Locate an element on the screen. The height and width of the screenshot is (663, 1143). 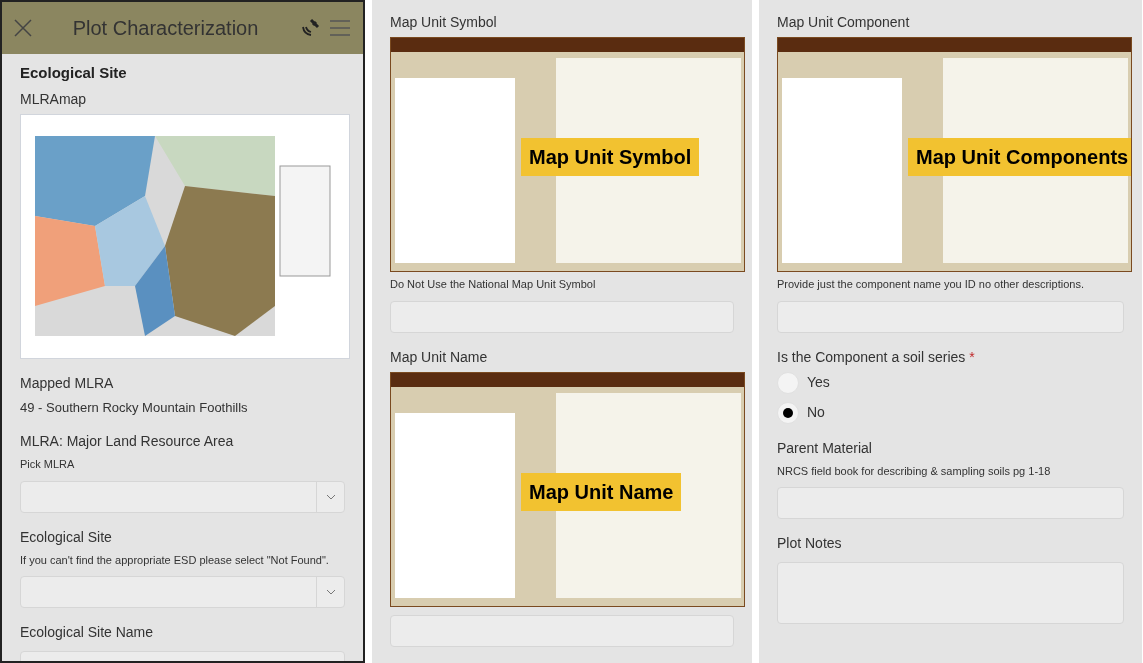
radio-label: No is located at coordinates (816, 412).